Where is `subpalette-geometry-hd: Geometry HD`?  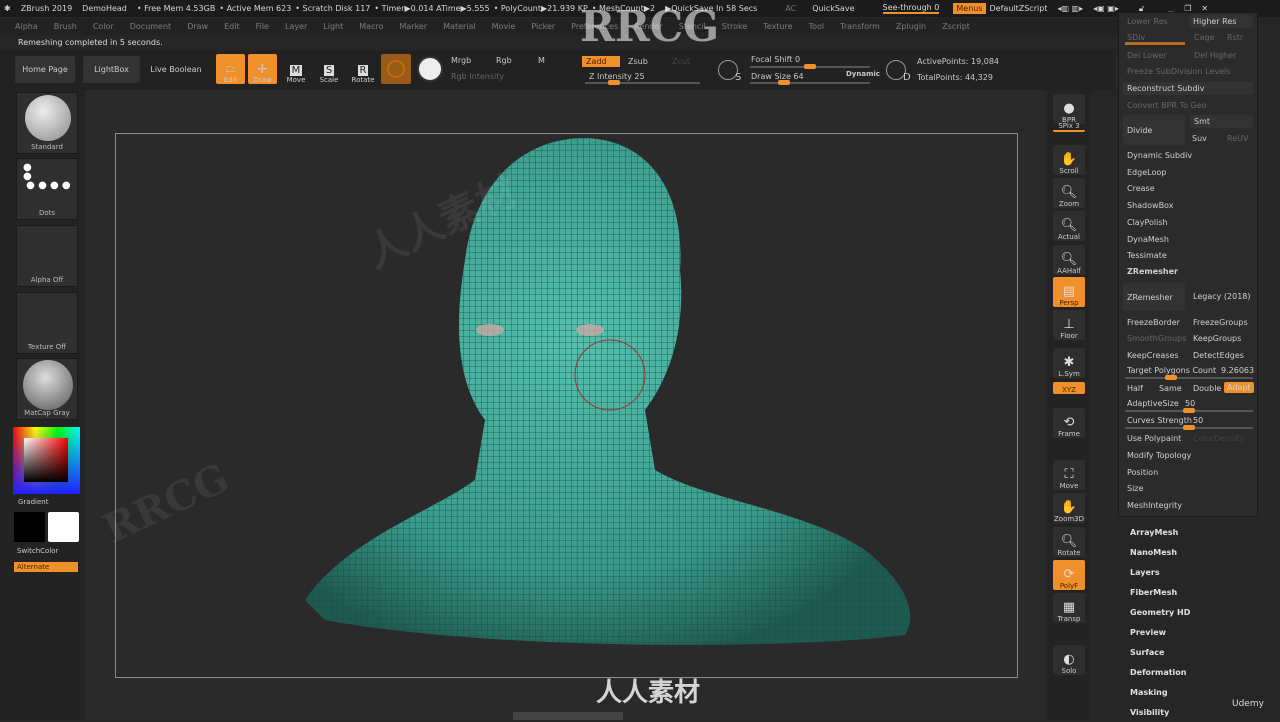 subpalette-geometry-hd: Geometry HD is located at coordinates (1160, 612).